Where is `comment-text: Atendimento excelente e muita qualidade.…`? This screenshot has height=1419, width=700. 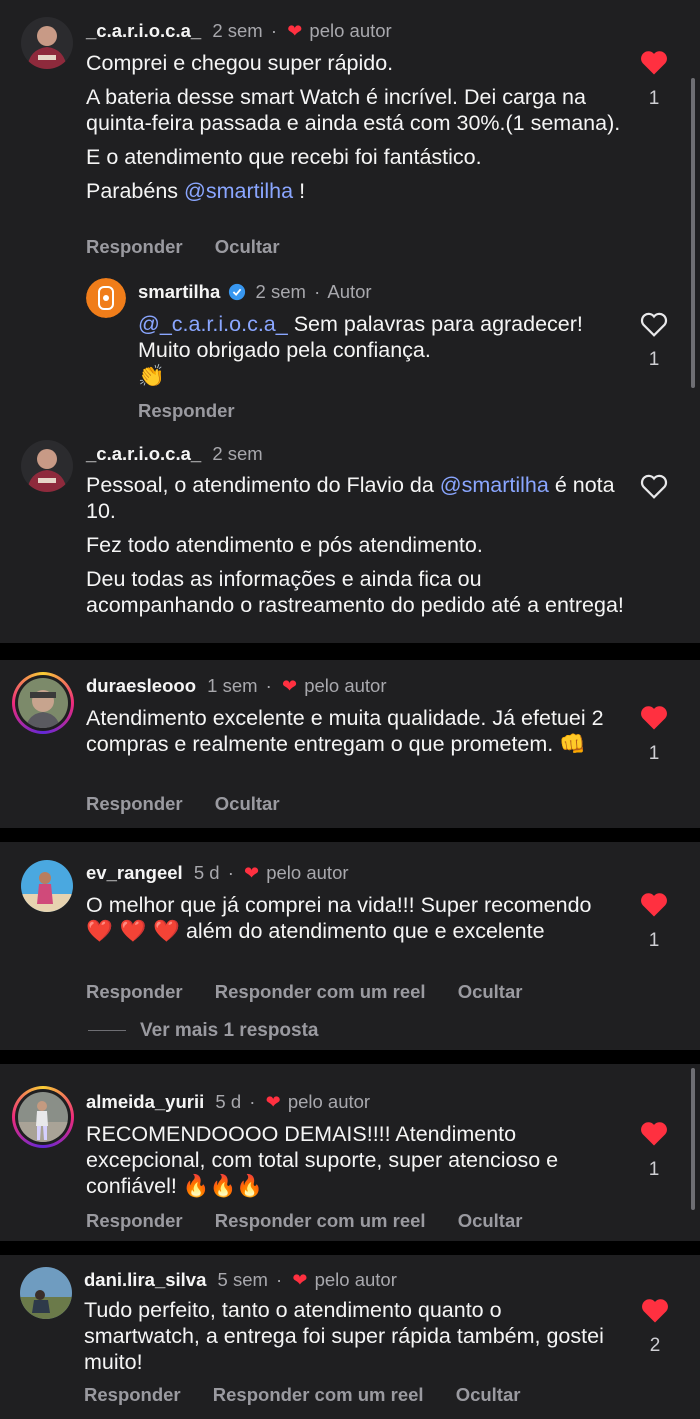 comment-text: Atendimento excelente e muita qualidade.… is located at coordinates (345, 731).